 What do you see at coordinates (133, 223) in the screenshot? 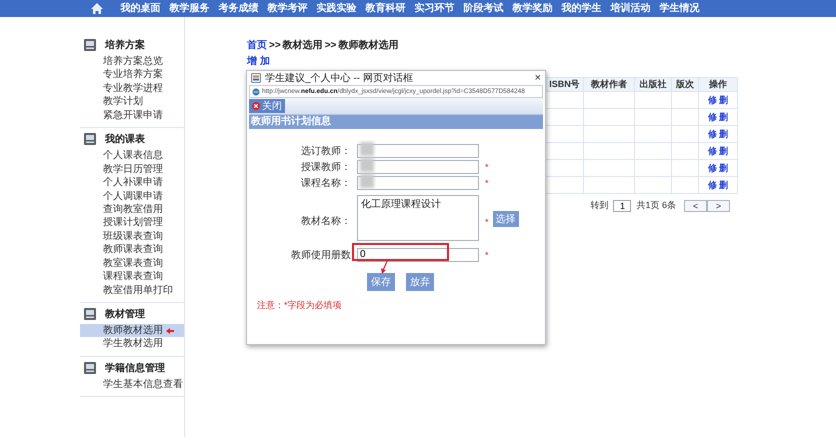
I see `sidebar-item: 授课计划管理` at bounding box center [133, 223].